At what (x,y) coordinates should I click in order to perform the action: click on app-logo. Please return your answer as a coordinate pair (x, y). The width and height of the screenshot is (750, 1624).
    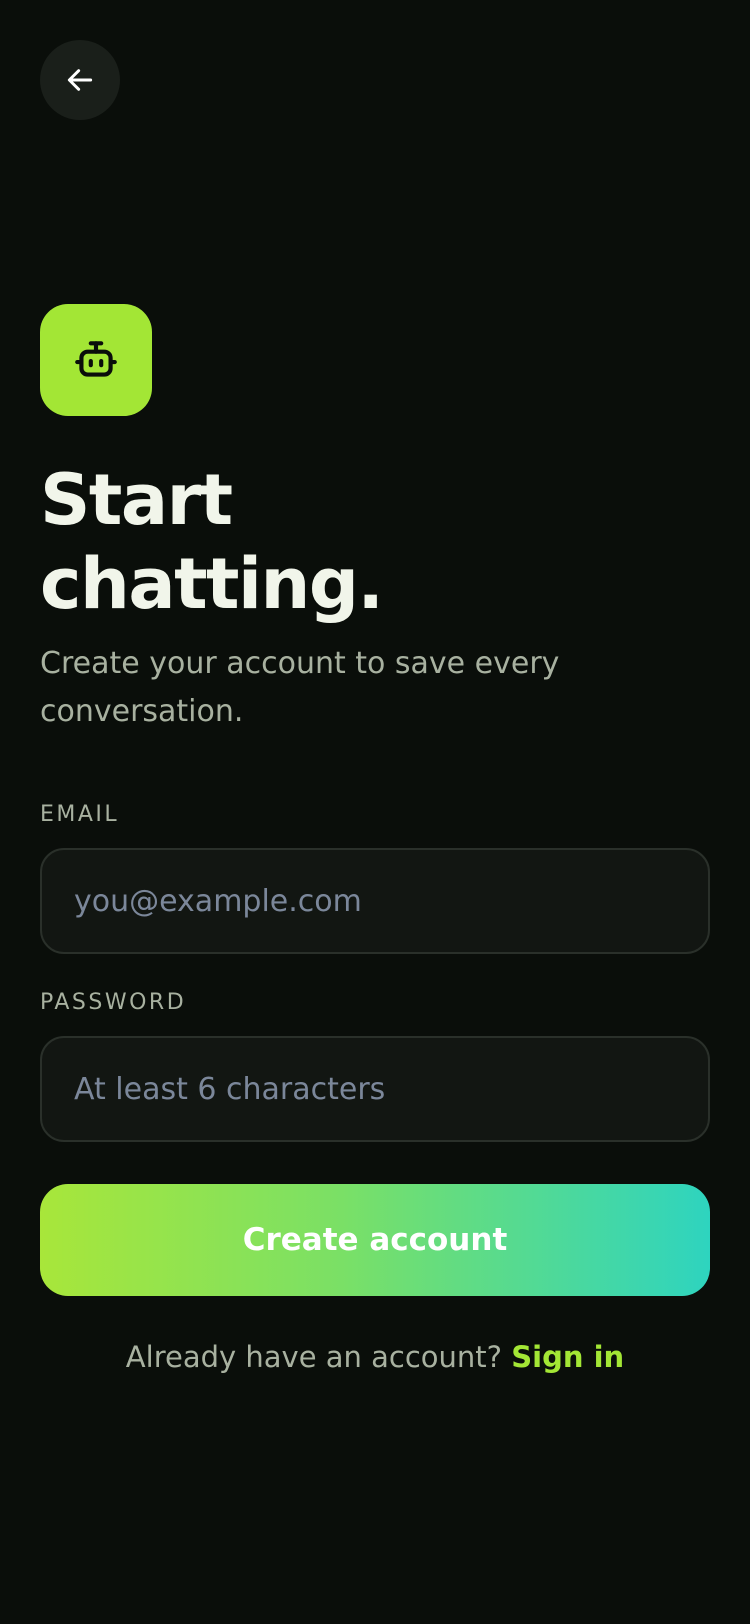
    Looking at the image, I should click on (96, 360).